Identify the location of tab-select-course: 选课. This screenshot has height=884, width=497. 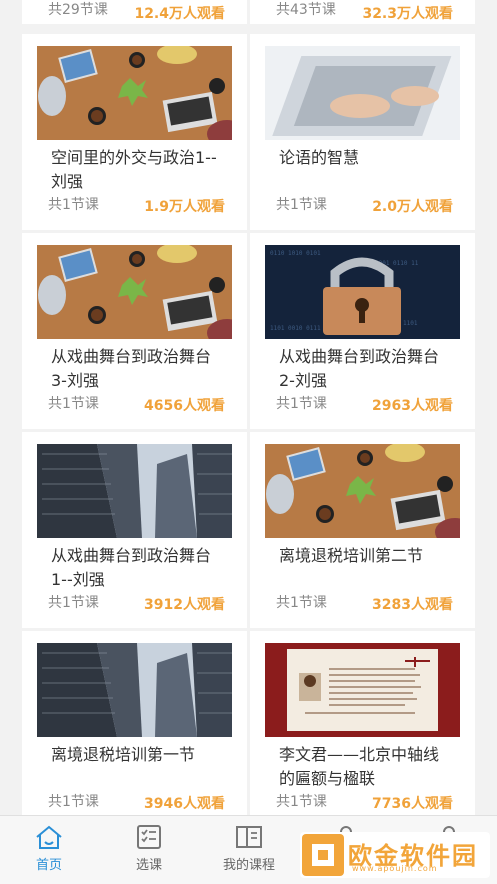
(149, 850).